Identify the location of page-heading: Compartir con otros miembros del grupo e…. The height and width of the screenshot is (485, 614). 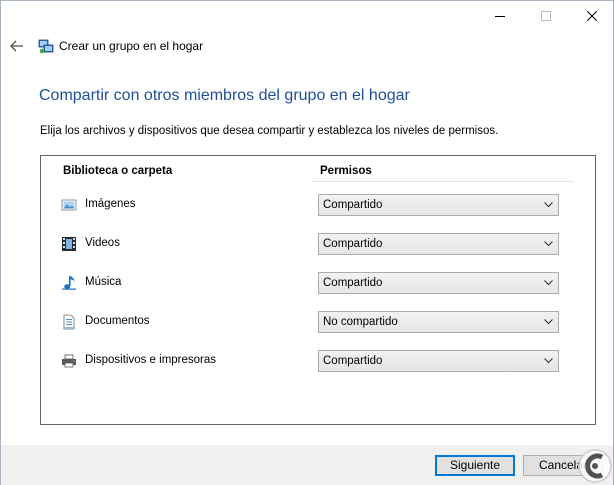
(224, 95).